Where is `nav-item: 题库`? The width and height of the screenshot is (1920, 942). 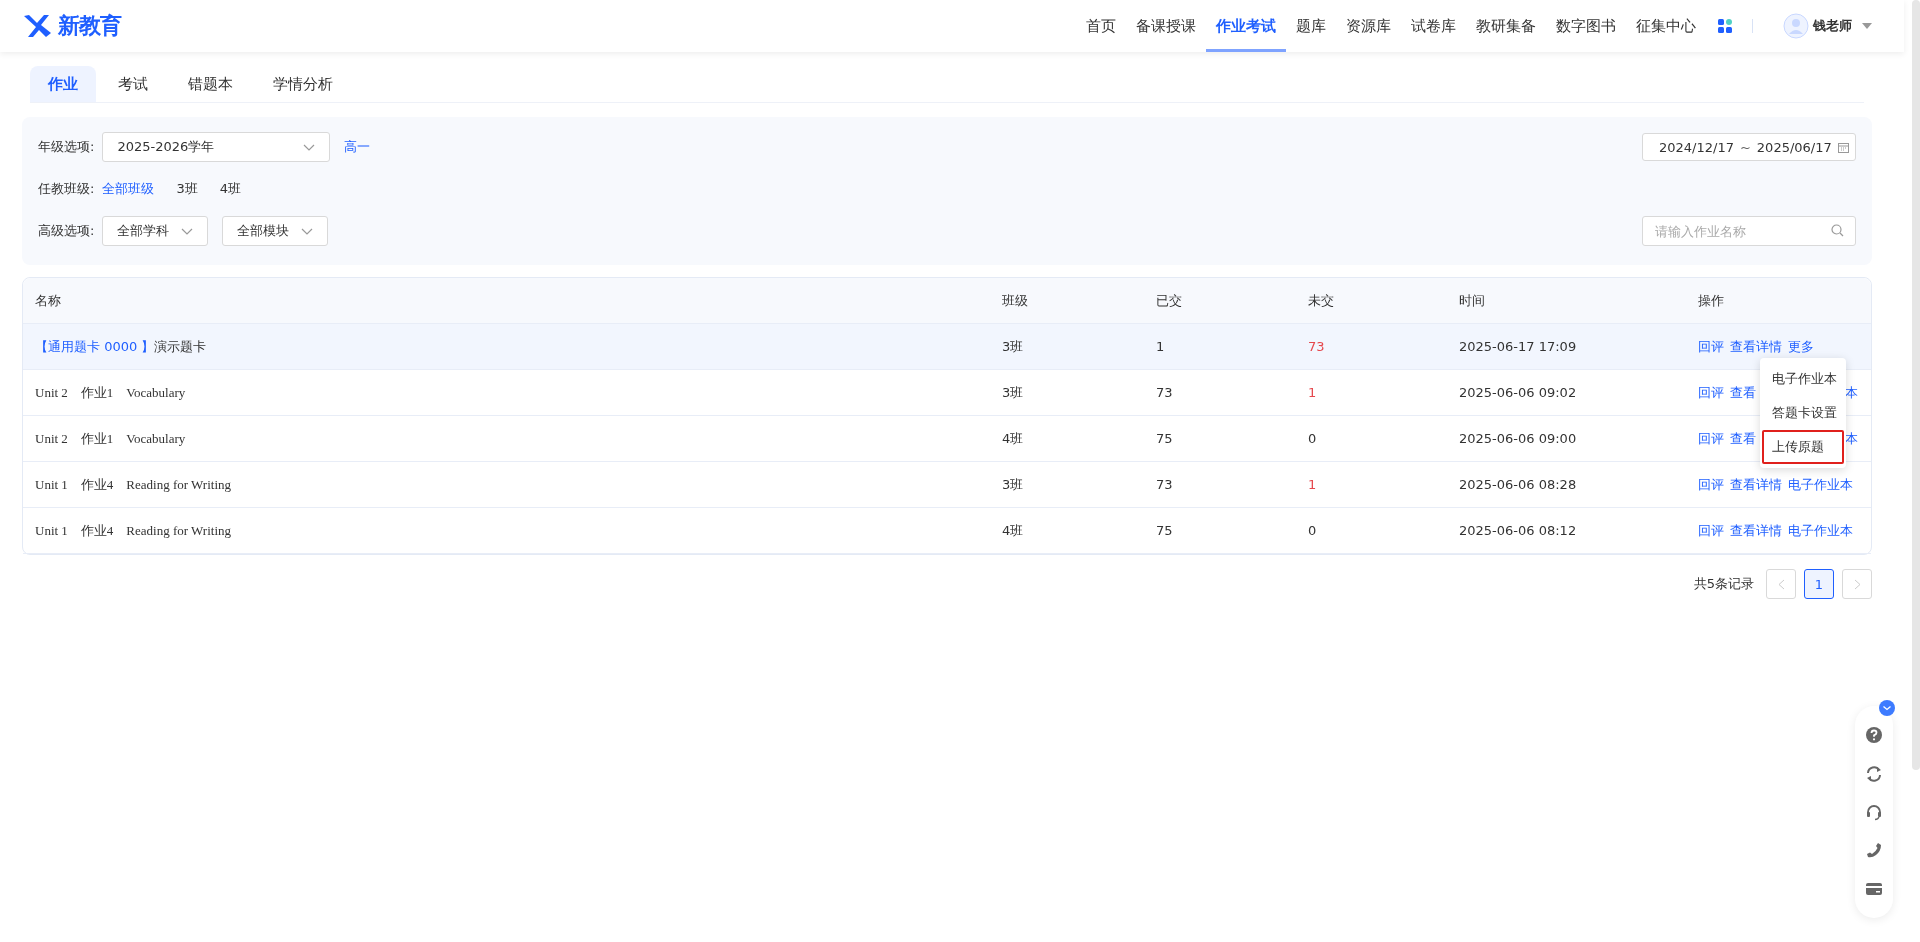
nav-item: 题库 is located at coordinates (1311, 26).